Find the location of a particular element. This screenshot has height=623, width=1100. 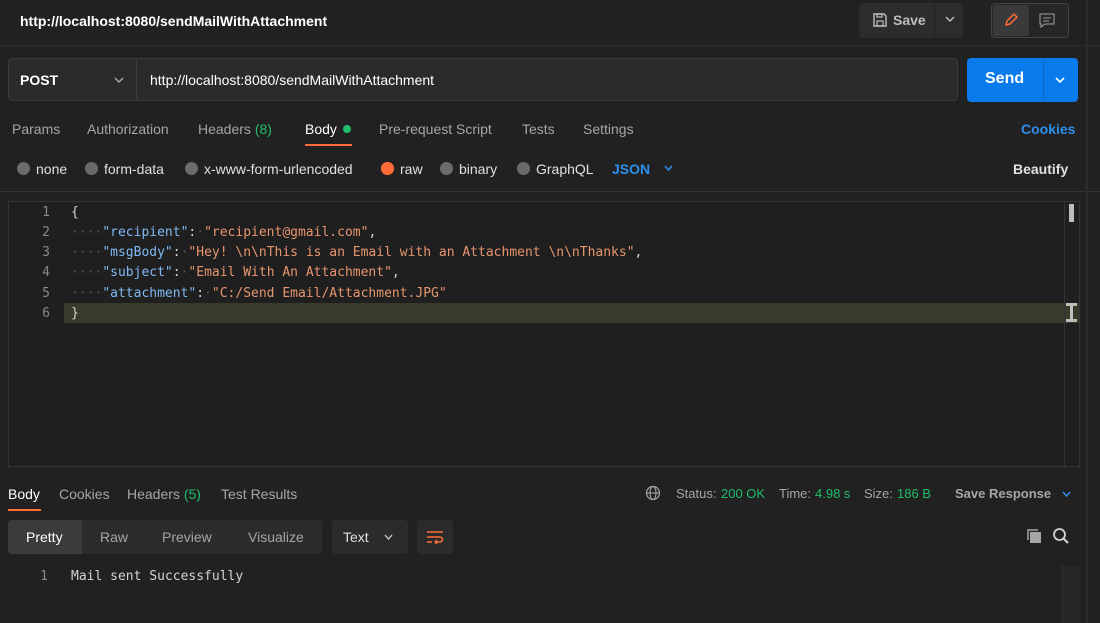

radio-label-urlencoded: x-www-form-urlencoded is located at coordinates (278, 169).